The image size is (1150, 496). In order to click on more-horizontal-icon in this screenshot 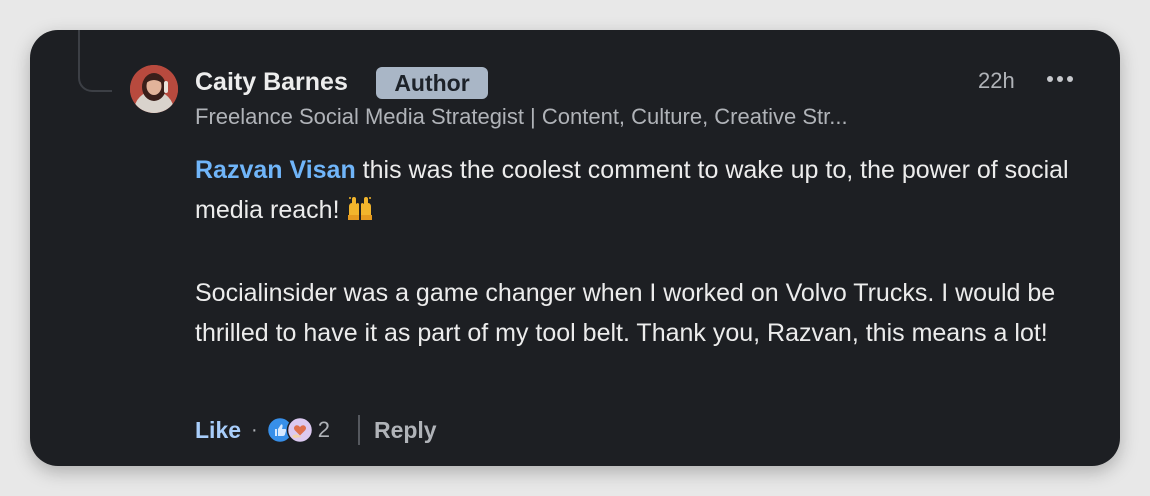, I will do `click(1060, 79)`.